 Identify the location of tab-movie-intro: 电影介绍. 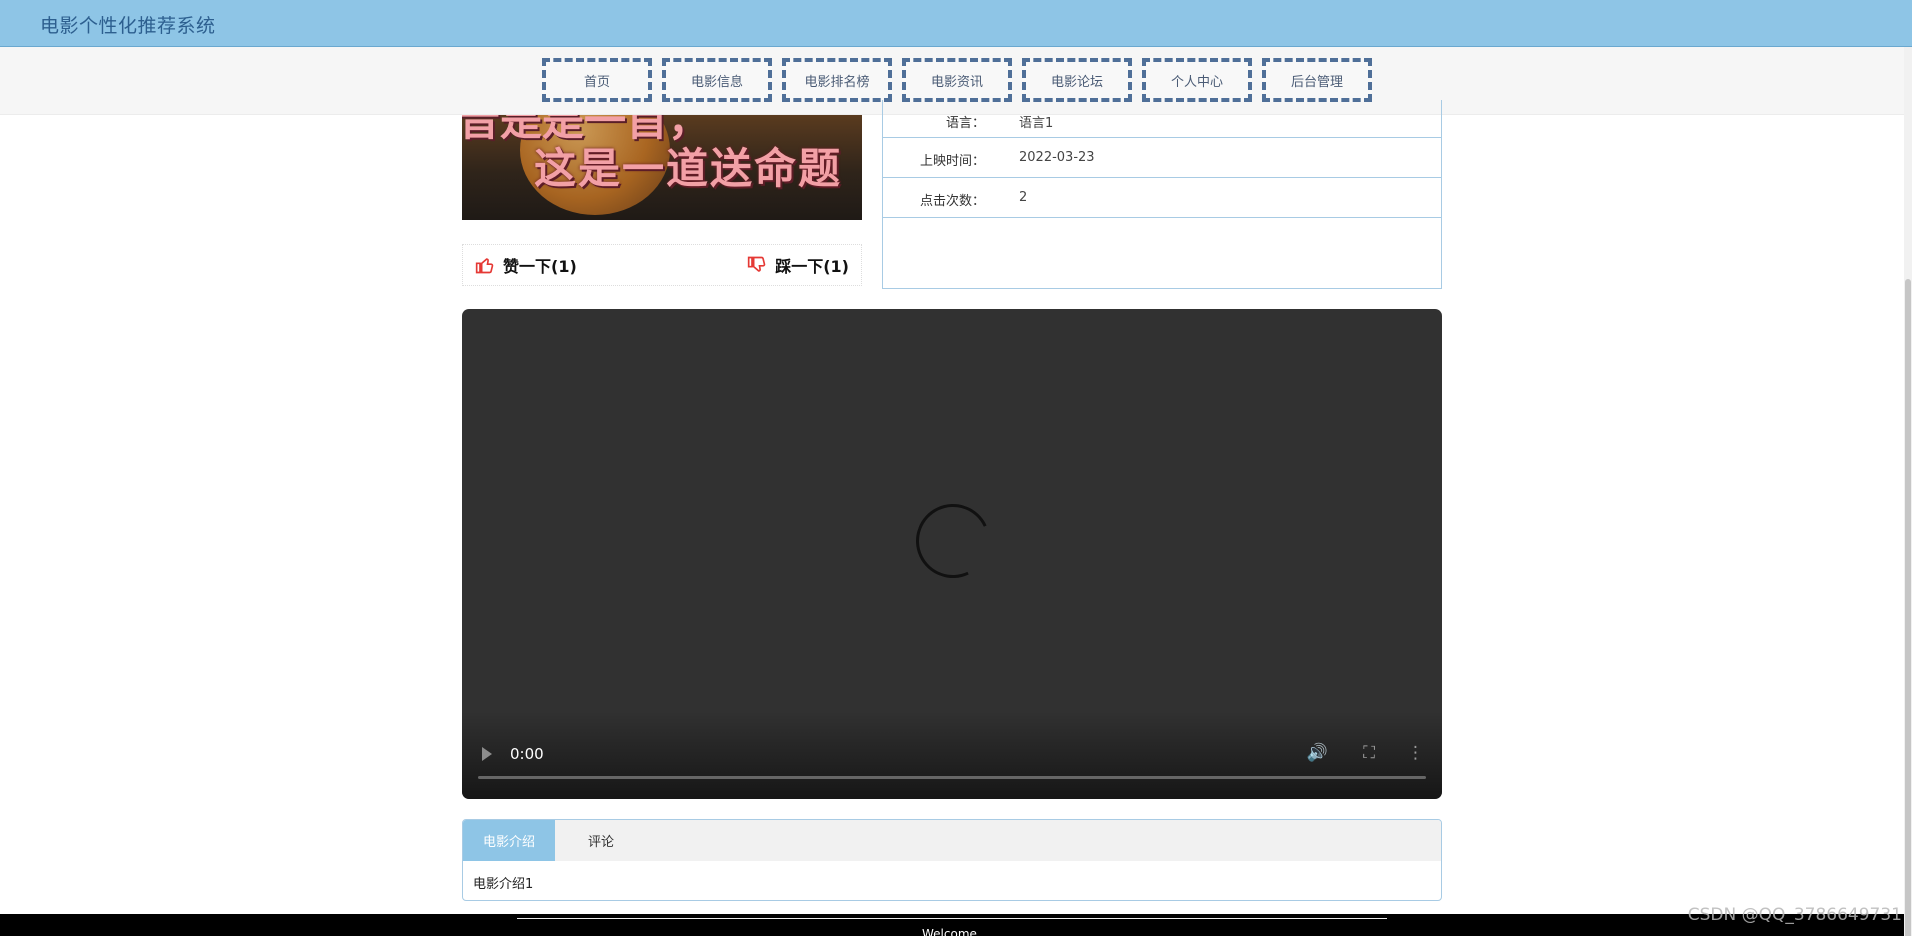
(509, 840).